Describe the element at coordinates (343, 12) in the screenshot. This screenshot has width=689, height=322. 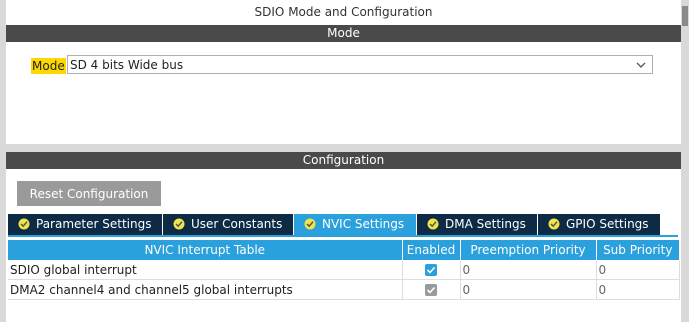
I see `panel-title: SDIO Mode and Configuration` at that location.